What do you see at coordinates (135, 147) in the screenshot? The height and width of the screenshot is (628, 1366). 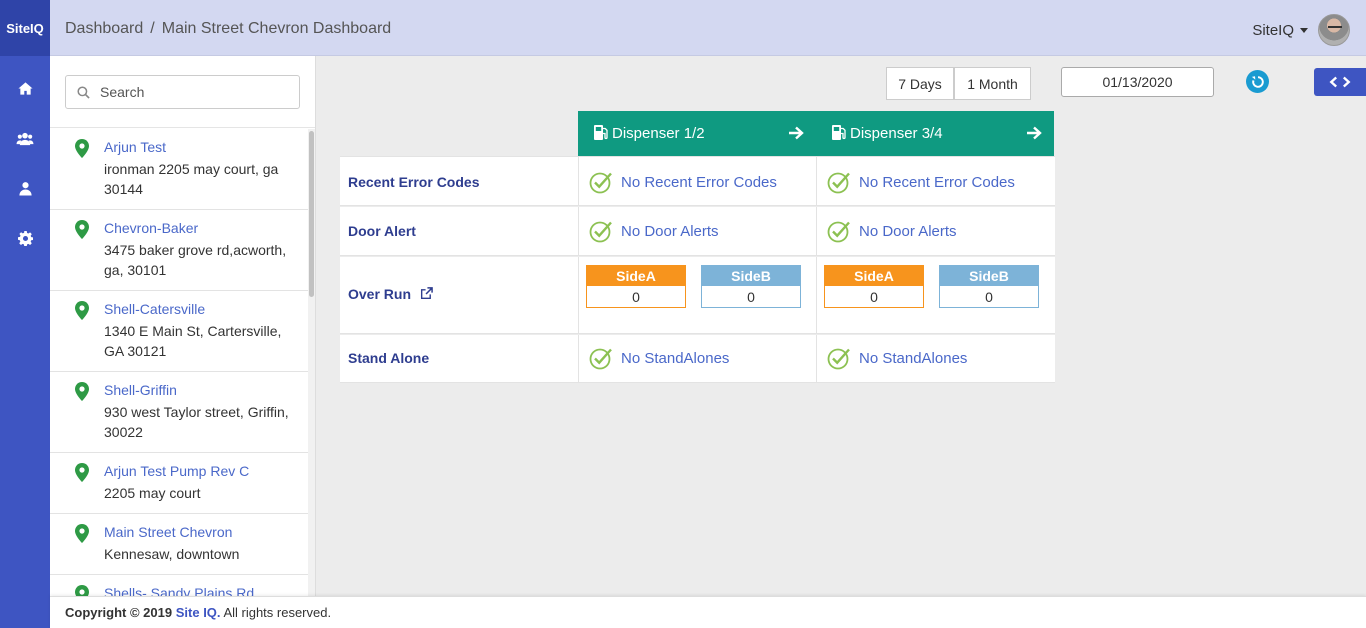 I see `site-name: Arjun Test` at bounding box center [135, 147].